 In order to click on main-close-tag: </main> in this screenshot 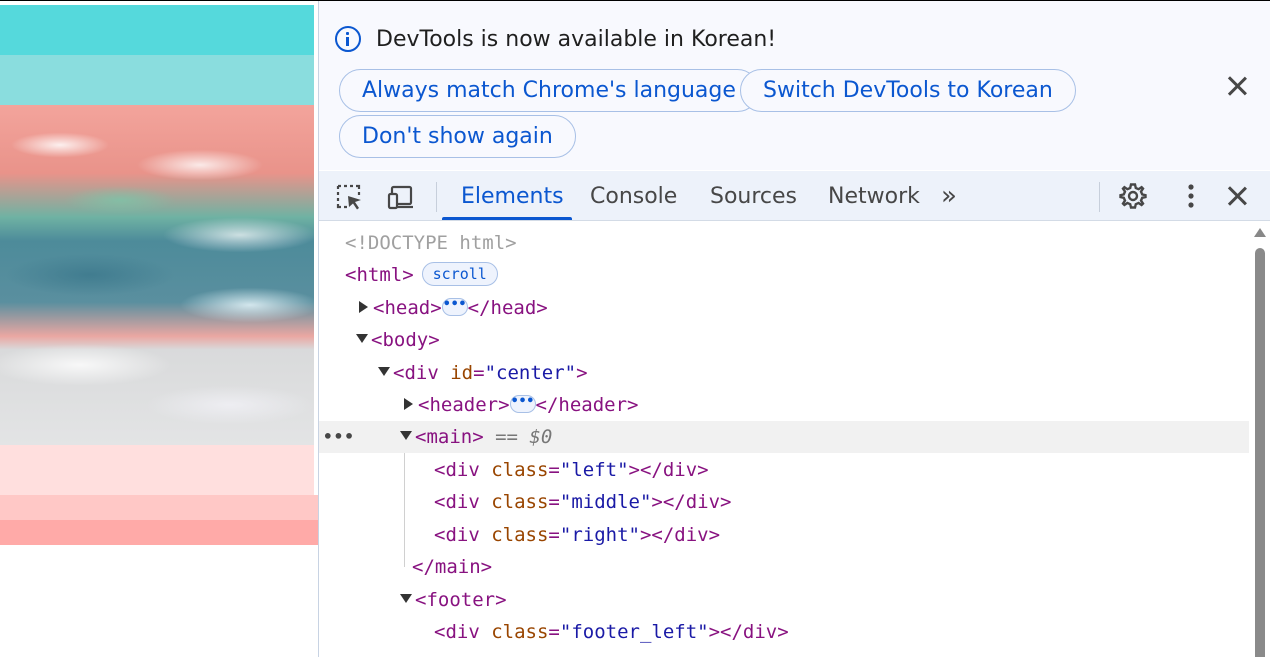, I will do `click(452, 567)`.